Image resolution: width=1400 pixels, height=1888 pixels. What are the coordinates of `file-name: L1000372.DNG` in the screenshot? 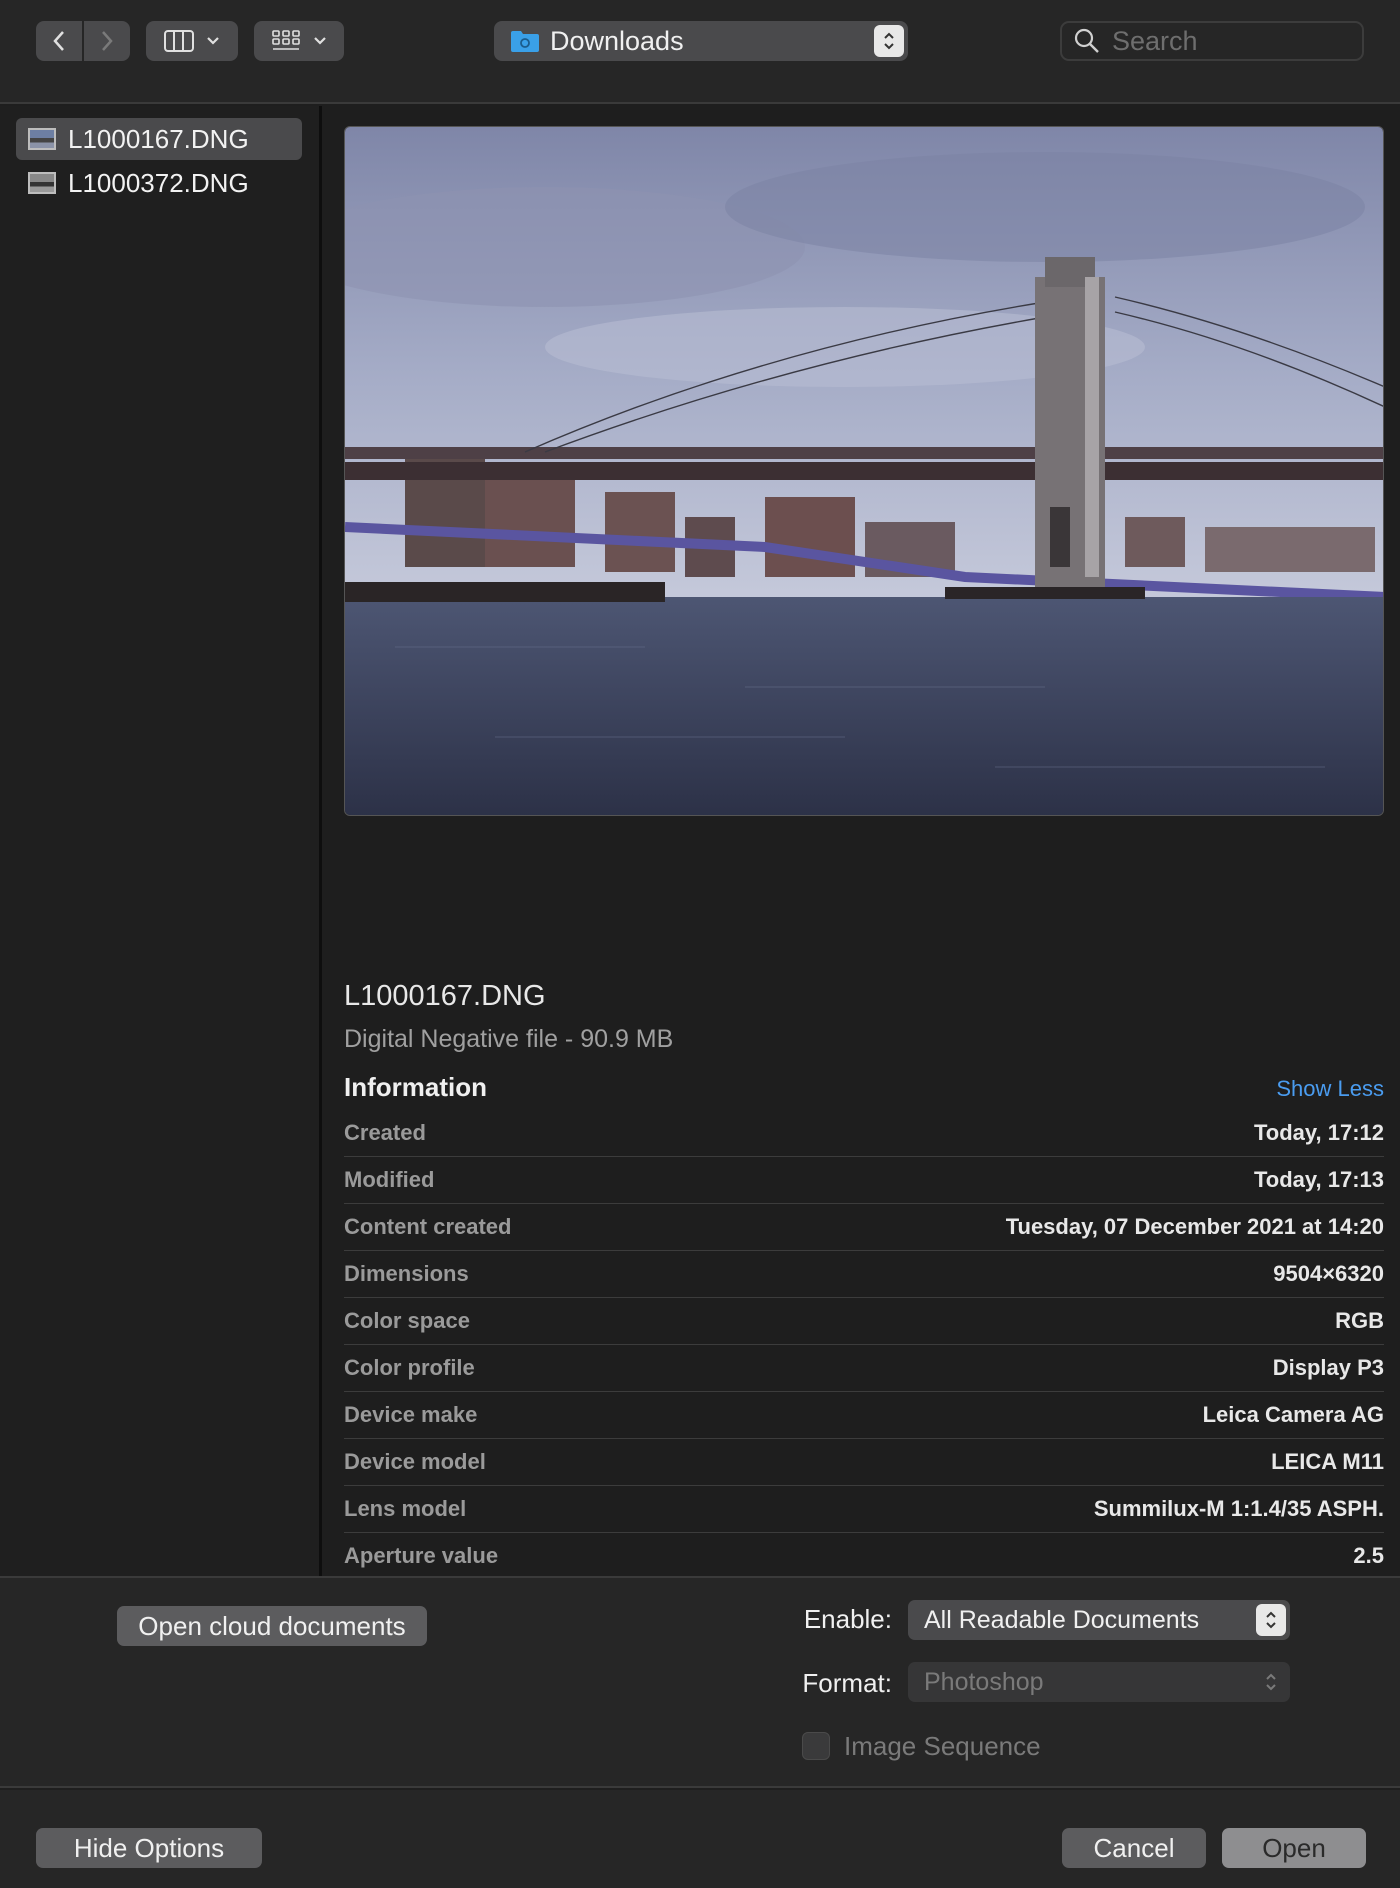 It's located at (158, 182).